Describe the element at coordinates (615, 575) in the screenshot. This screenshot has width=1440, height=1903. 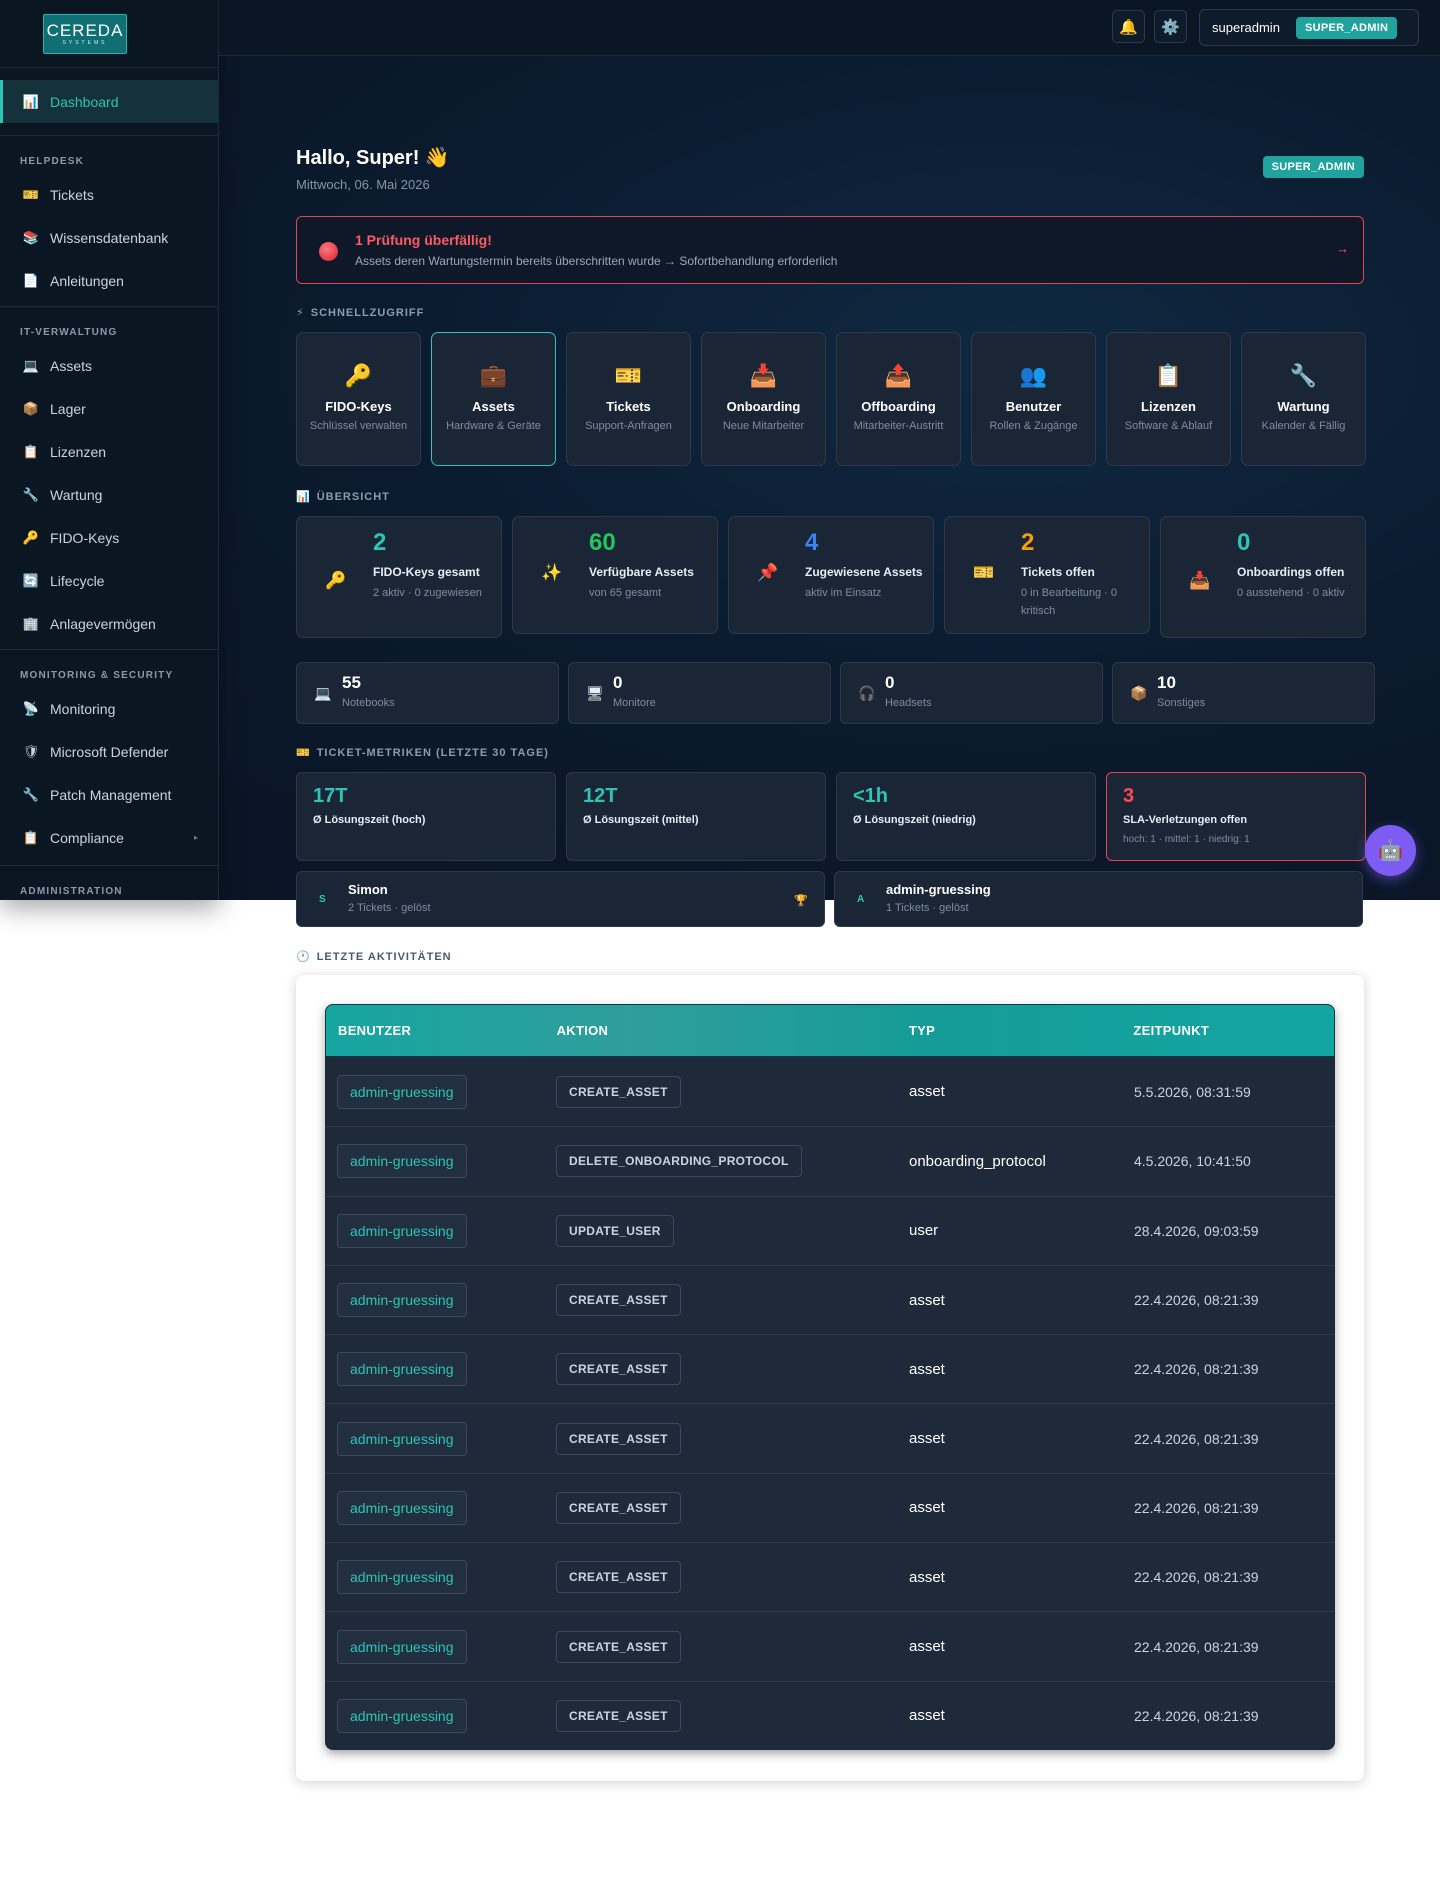
I see `stat-available-assets: ✨ 60 Verfügbare Assets von 65 gesamt` at that location.